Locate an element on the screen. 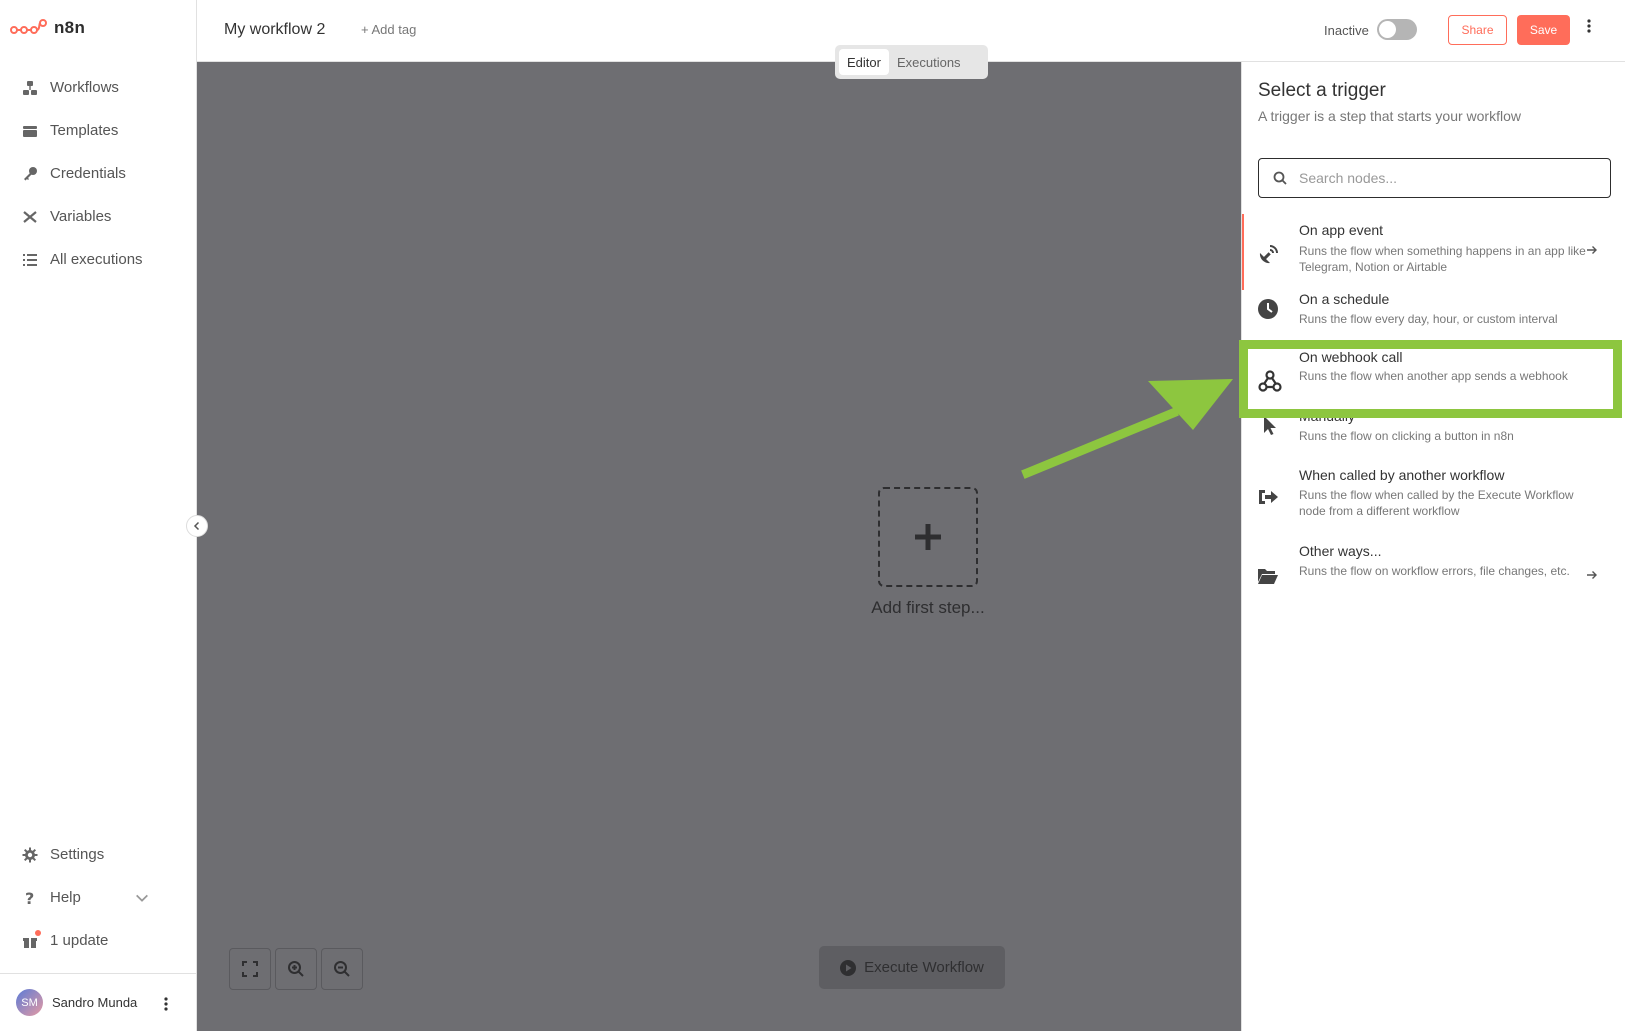 This screenshot has width=1625, height=1031. execute-workflow-button: Execute Workflow is located at coordinates (912, 967).